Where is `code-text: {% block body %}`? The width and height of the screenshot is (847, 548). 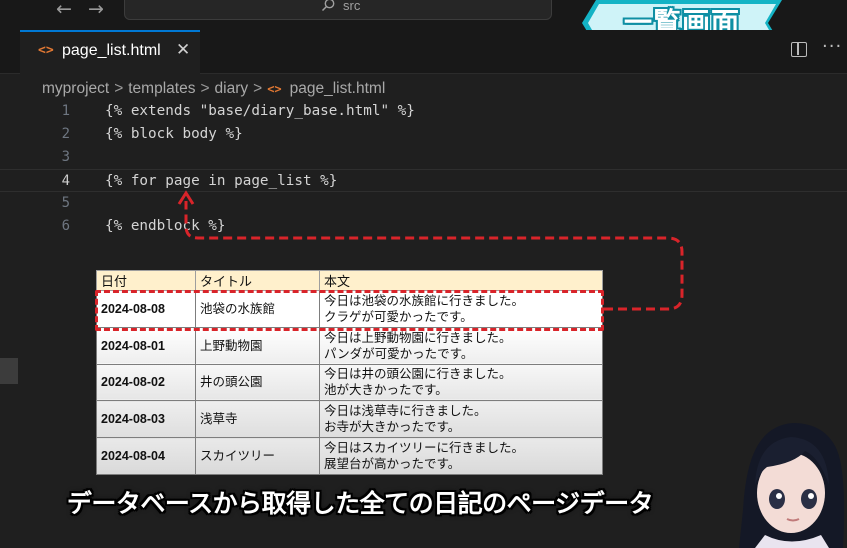
code-text: {% block body %} is located at coordinates (174, 134).